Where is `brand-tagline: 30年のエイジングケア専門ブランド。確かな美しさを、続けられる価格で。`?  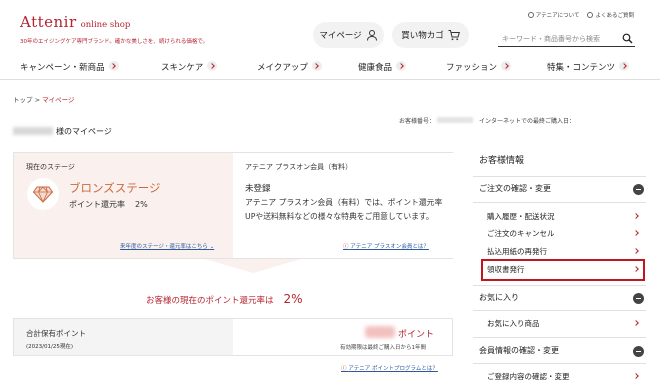 brand-tagline: 30年のエイジングケア専門ブランド。確かな美しさを、続けられる価格で。 is located at coordinates (114, 42).